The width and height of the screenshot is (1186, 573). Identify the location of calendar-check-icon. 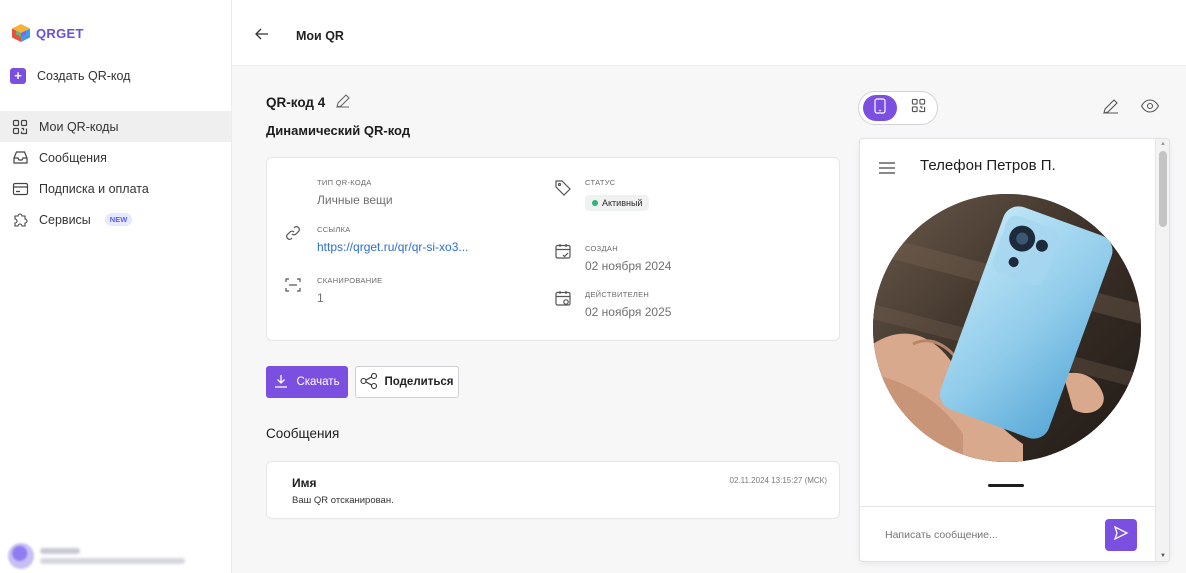
(563, 251).